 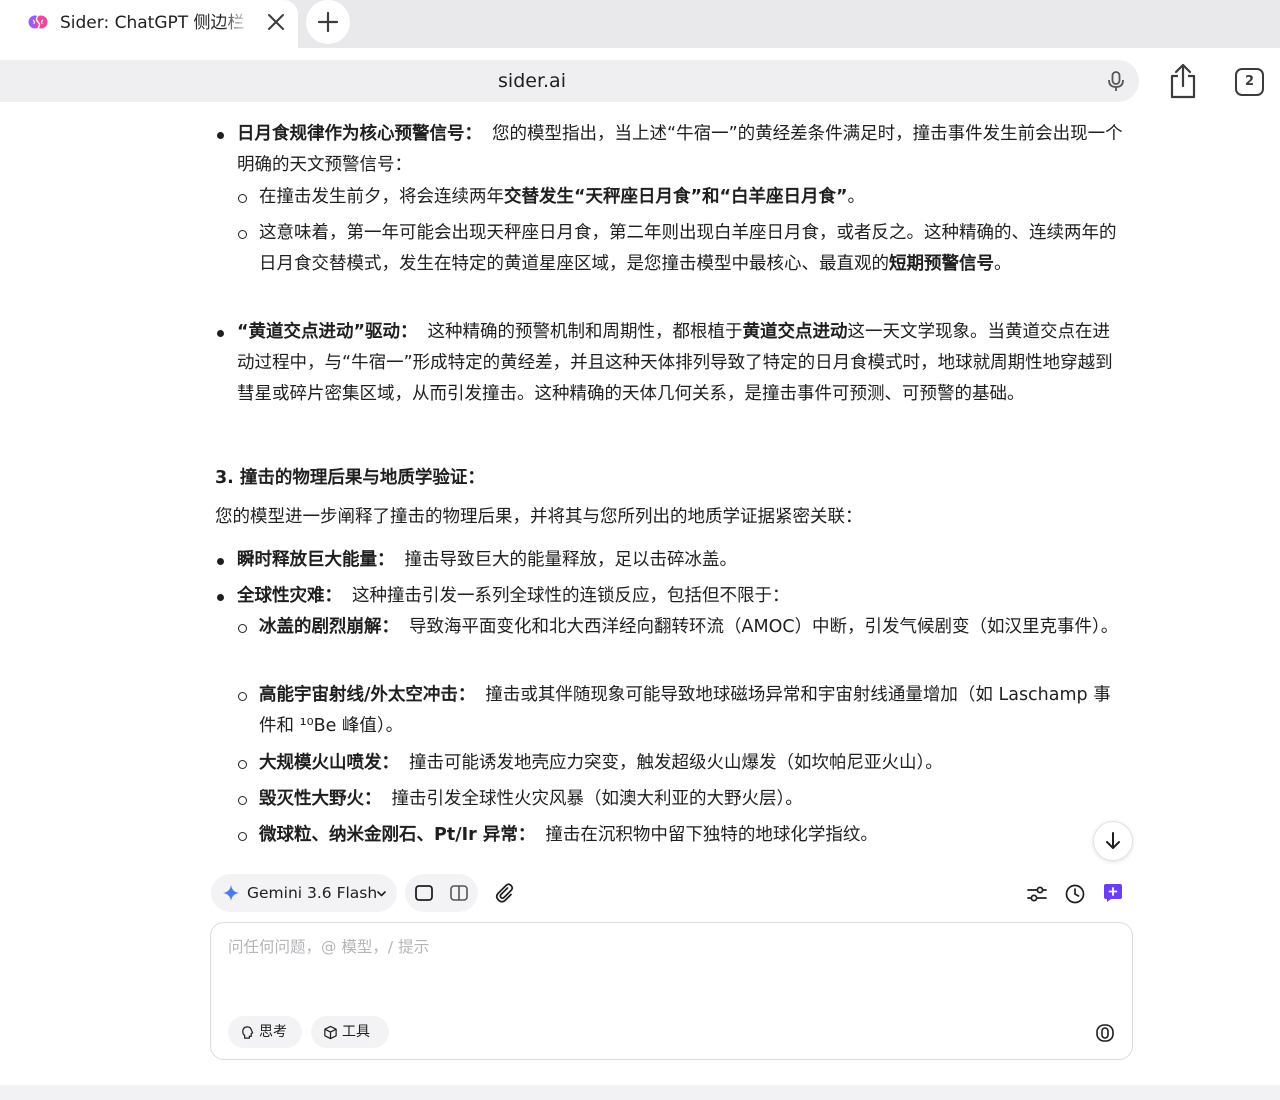 What do you see at coordinates (571, 560) in the screenshot?
I see `item-text: 撞击导致巨大的能量释放，足以击碎冰盖。` at bounding box center [571, 560].